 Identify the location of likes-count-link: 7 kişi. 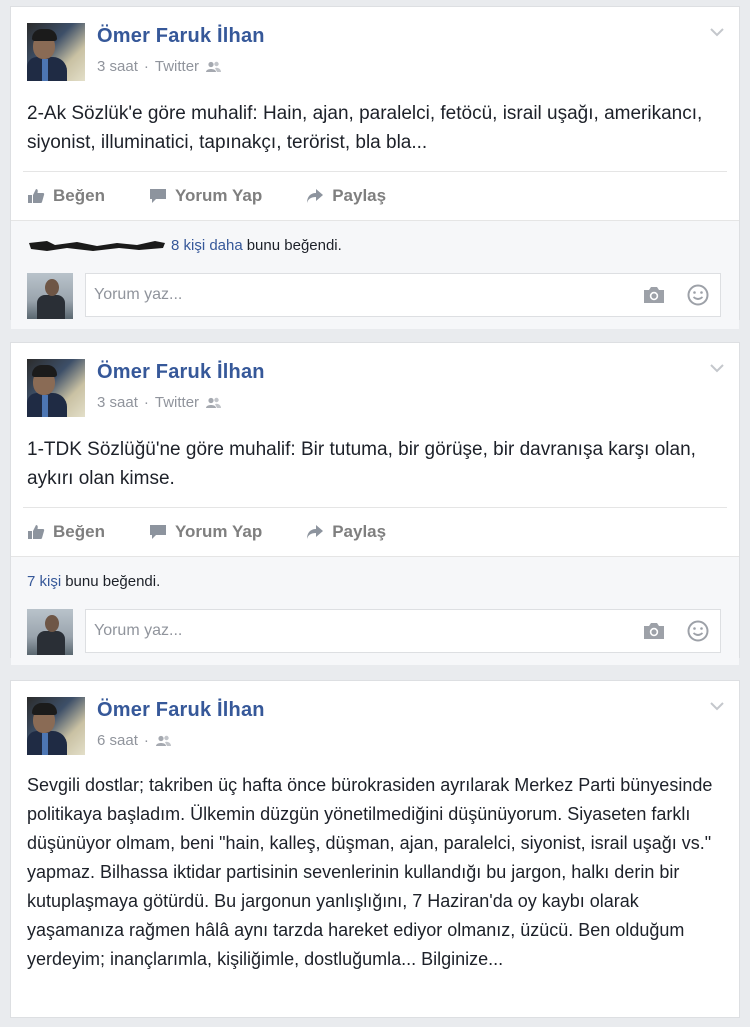
(44, 581).